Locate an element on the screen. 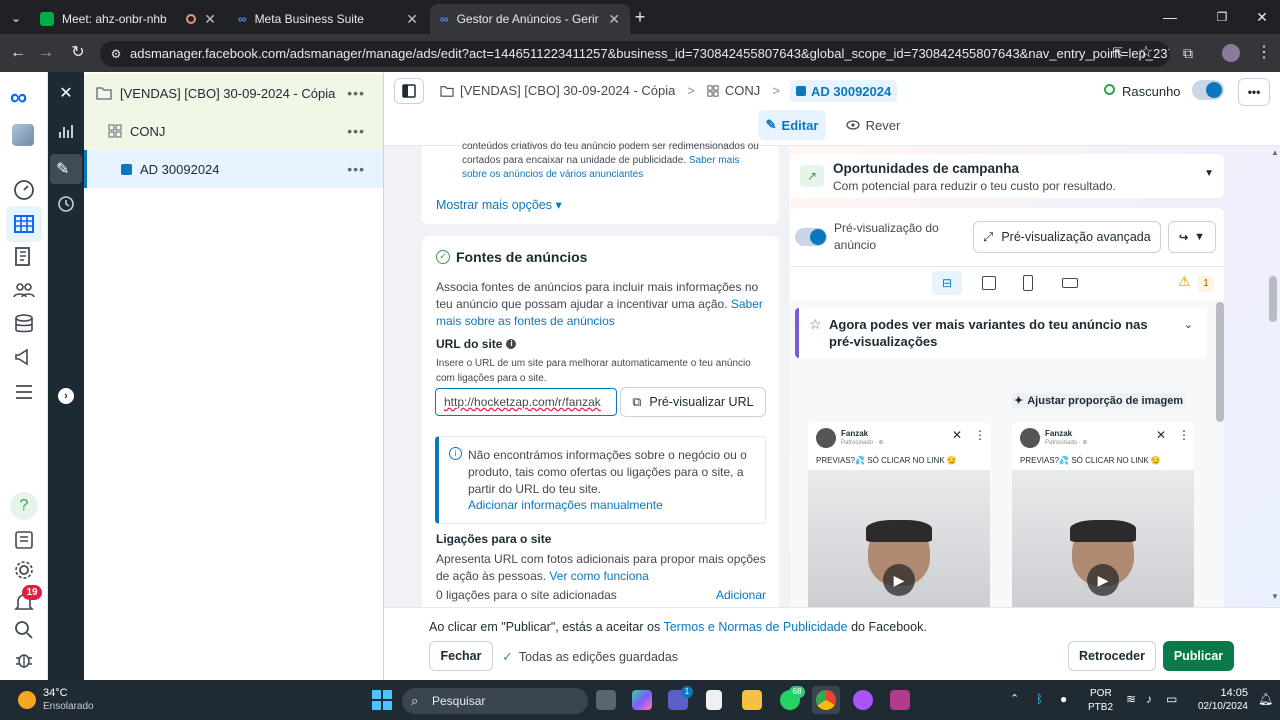  bug-report-icon is located at coordinates (24, 660).